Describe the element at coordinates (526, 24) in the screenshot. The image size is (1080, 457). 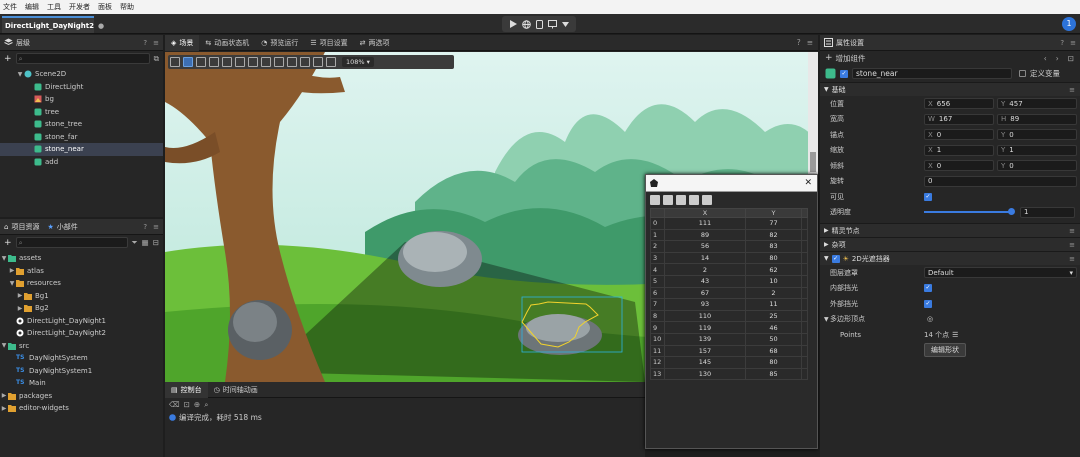
I see `globe-icon` at that location.